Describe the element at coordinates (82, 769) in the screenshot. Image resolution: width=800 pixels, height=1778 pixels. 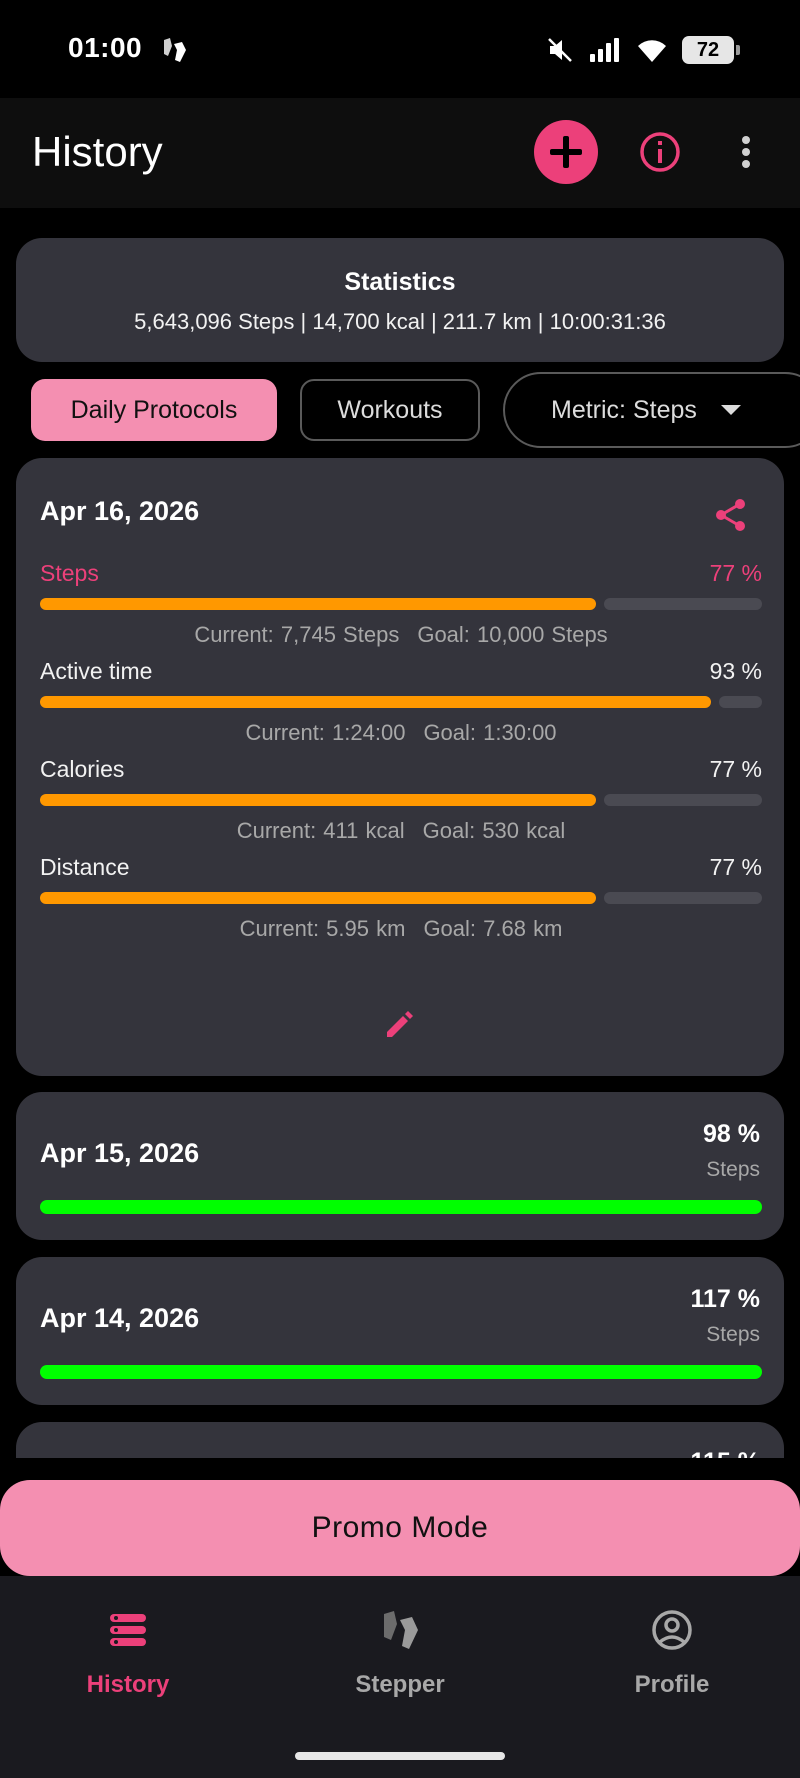
I see `metric-label: Calories` at that location.